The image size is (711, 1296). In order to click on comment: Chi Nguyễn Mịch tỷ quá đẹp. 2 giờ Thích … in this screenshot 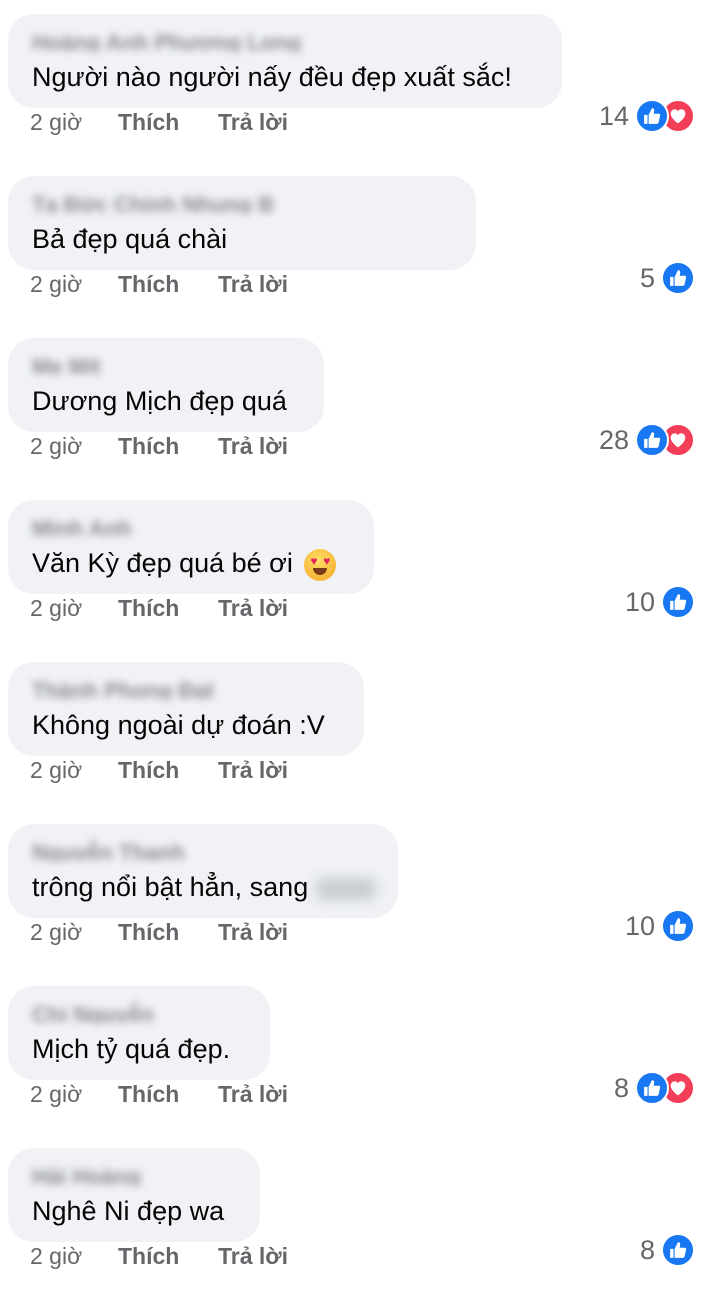, I will do `click(355, 1053)`.